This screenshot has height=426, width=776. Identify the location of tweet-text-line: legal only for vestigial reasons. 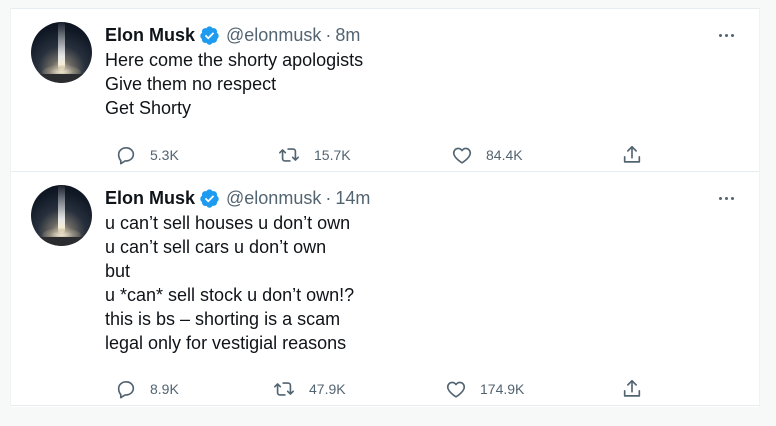
(226, 343).